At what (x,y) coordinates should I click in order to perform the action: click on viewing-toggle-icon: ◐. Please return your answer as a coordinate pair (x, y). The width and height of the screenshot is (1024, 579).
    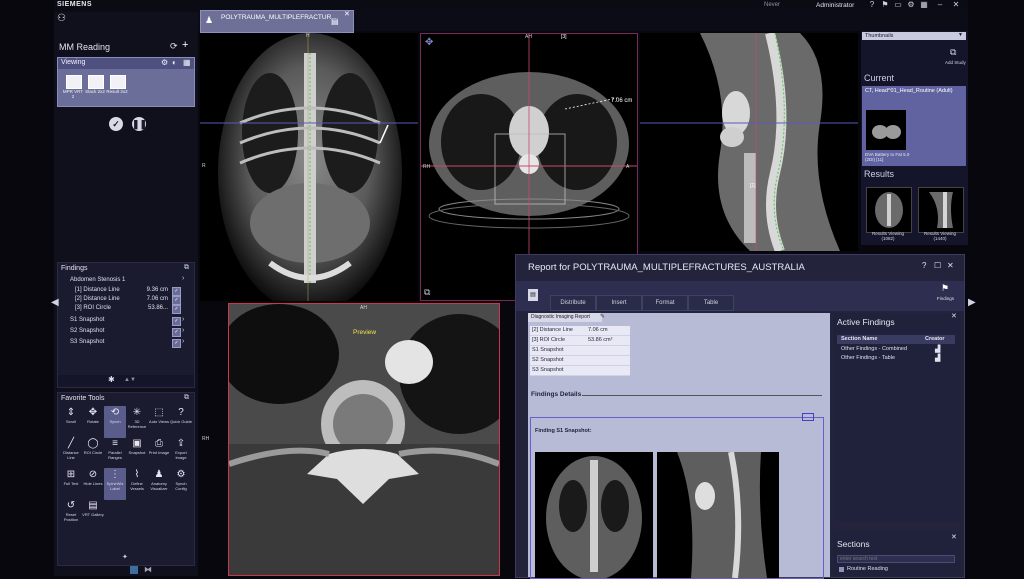
    Looking at the image, I should click on (174, 62).